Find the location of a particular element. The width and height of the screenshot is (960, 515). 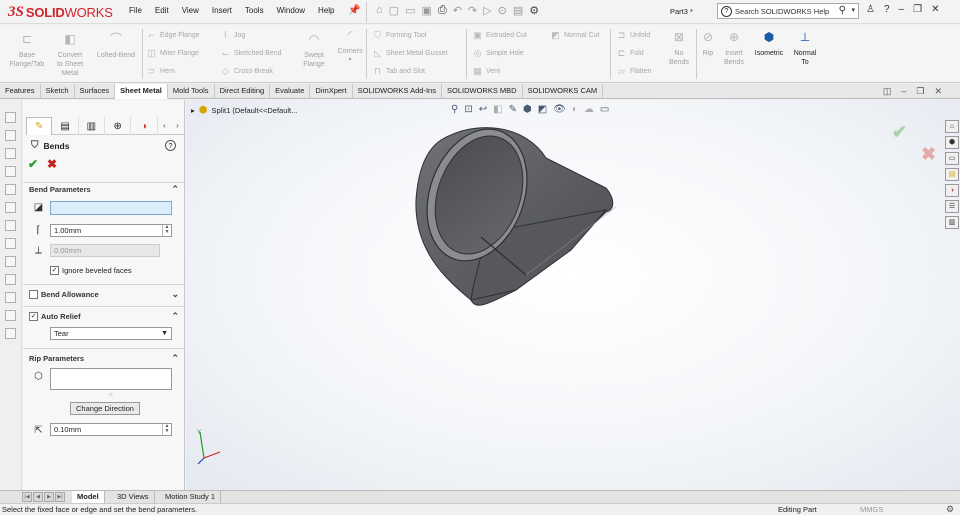

sketched-bend-button: ⌙ Sketched Bend is located at coordinates (251, 53).